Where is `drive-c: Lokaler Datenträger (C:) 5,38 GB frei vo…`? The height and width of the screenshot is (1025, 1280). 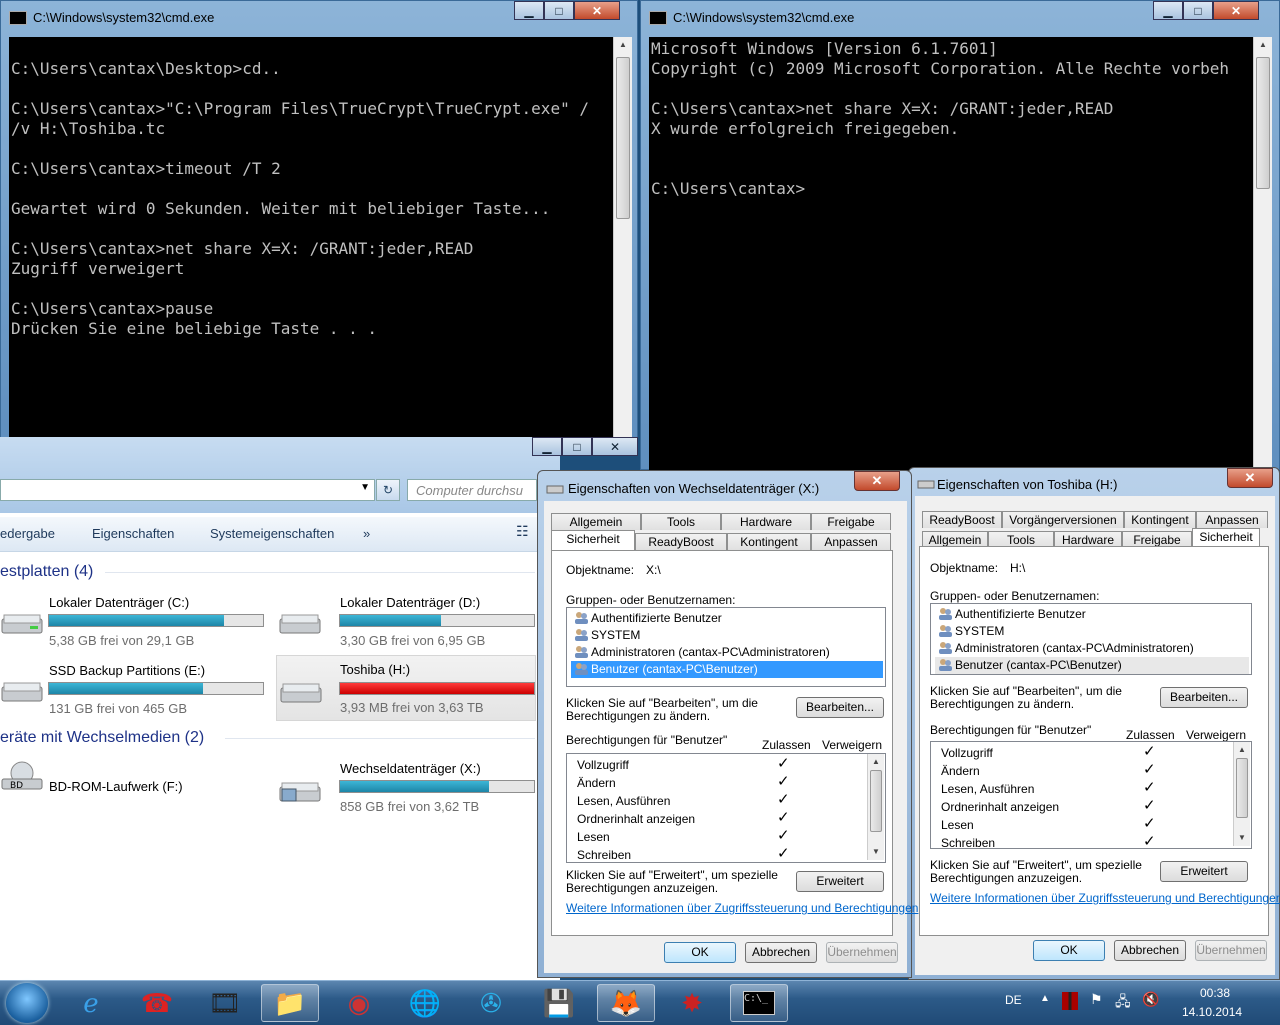
drive-c: Lokaler Datenträger (C:) 5,38 GB frei vo… is located at coordinates (135, 618).